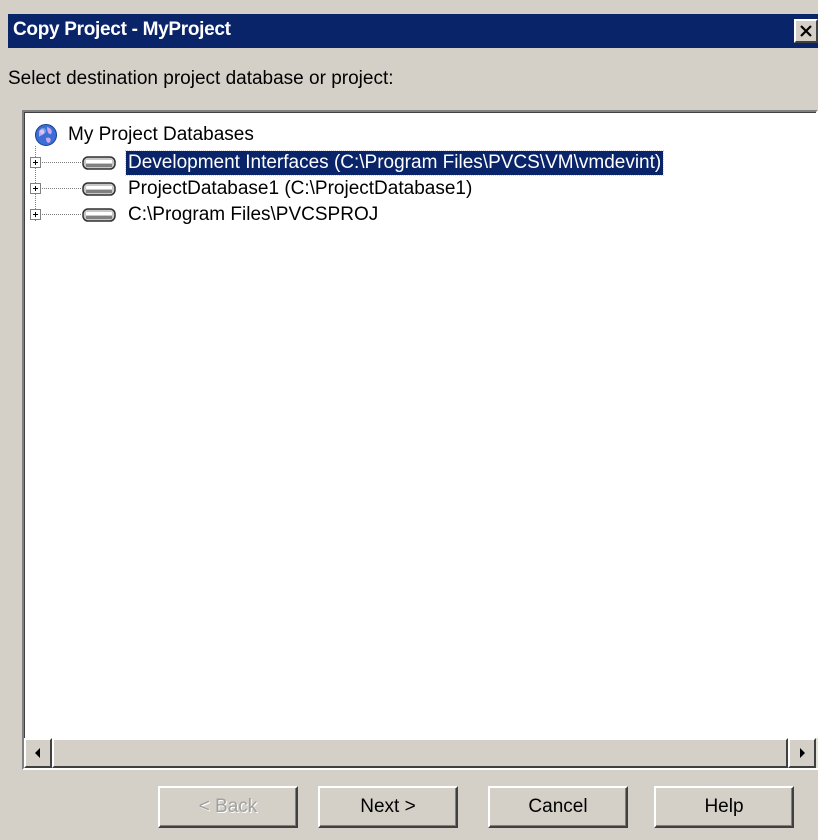 The height and width of the screenshot is (840, 818). What do you see at coordinates (388, 807) in the screenshot?
I see `next-button: Next >` at bounding box center [388, 807].